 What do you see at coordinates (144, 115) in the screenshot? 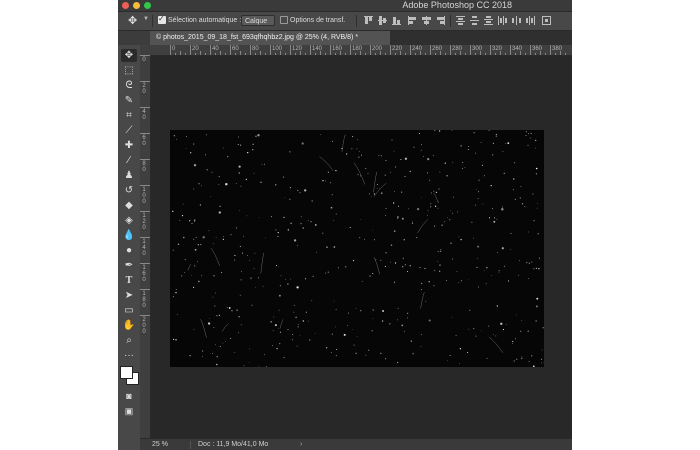
I see `ruler-label: 4 0` at bounding box center [144, 115].